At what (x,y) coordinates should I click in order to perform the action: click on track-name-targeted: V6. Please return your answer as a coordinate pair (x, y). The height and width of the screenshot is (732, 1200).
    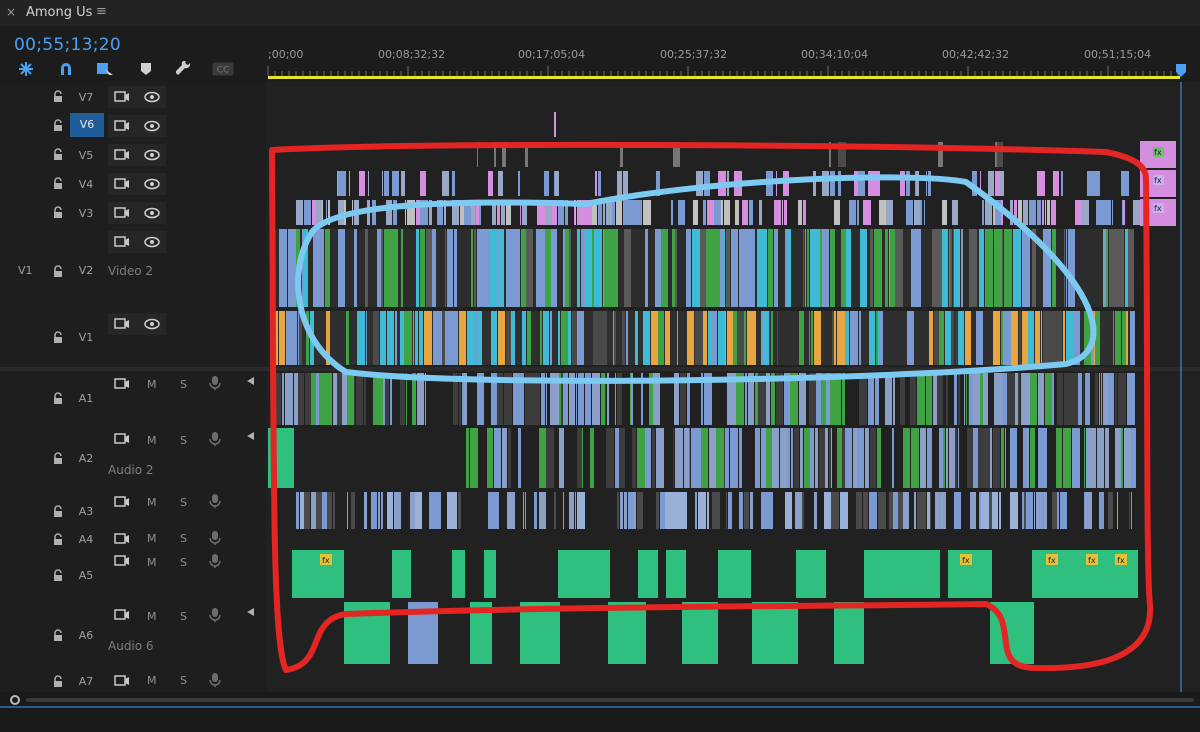
    Looking at the image, I should click on (87, 125).